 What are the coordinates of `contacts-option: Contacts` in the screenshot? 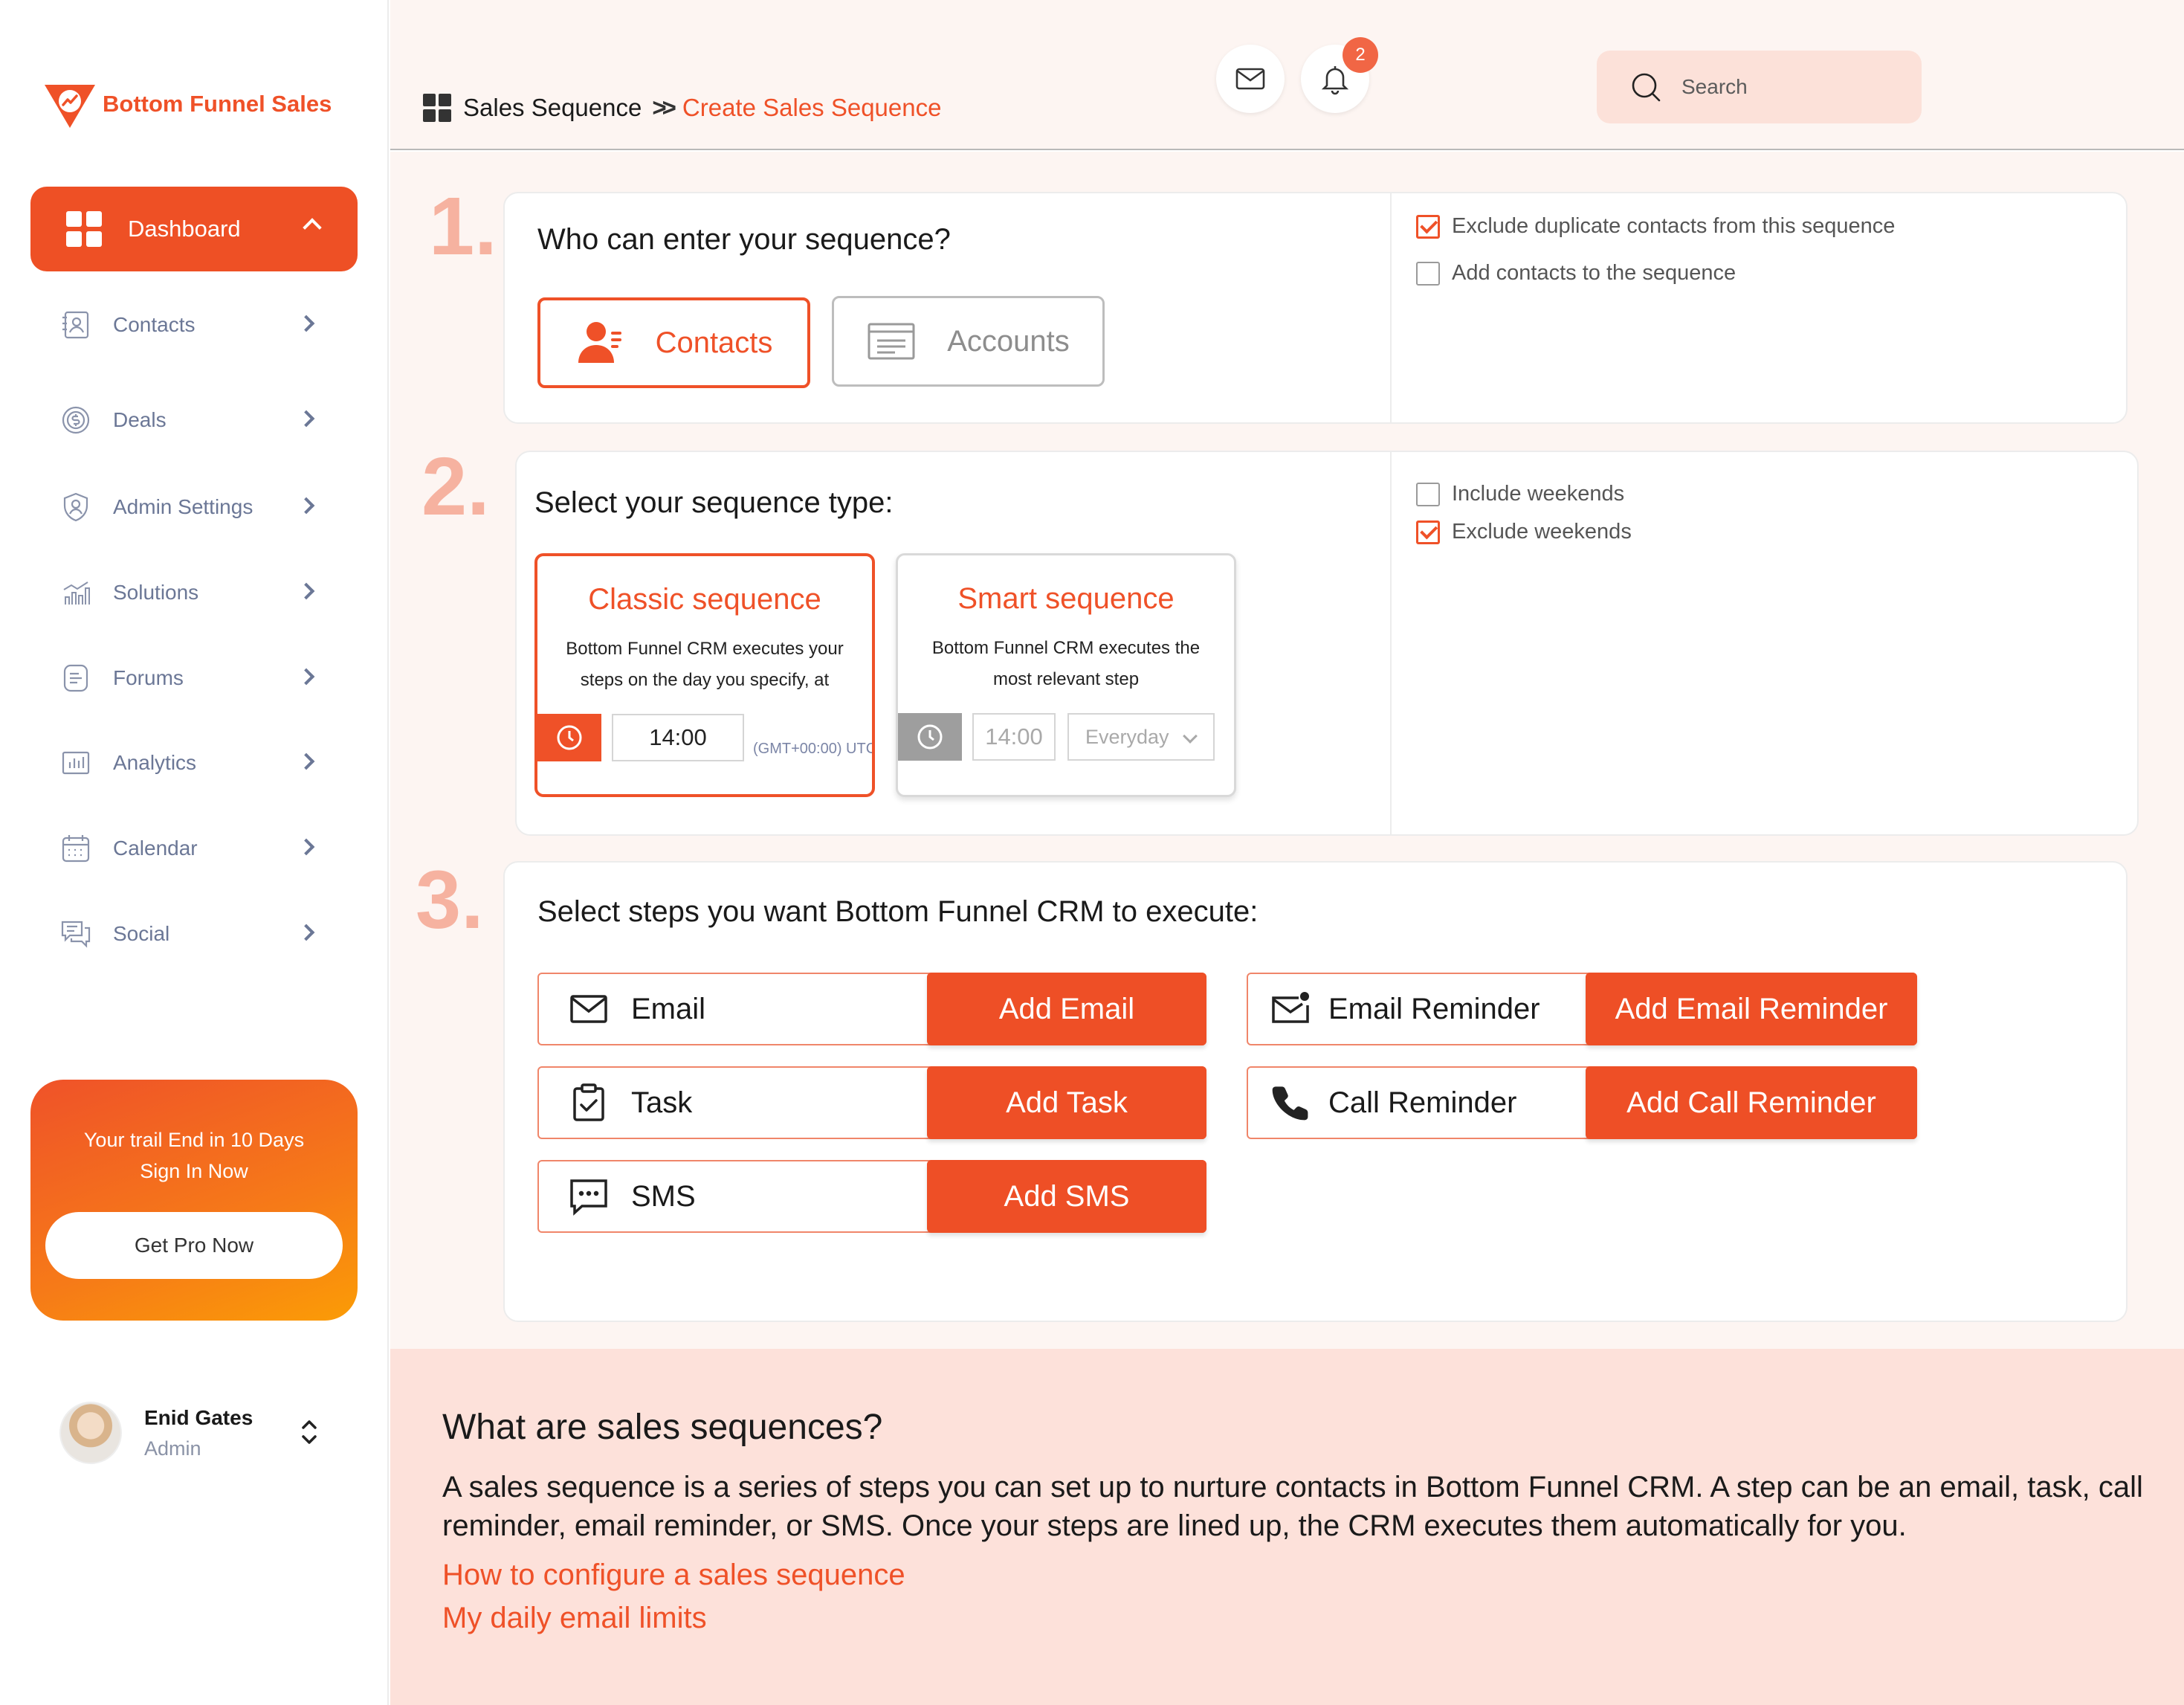 It's located at (674, 342).